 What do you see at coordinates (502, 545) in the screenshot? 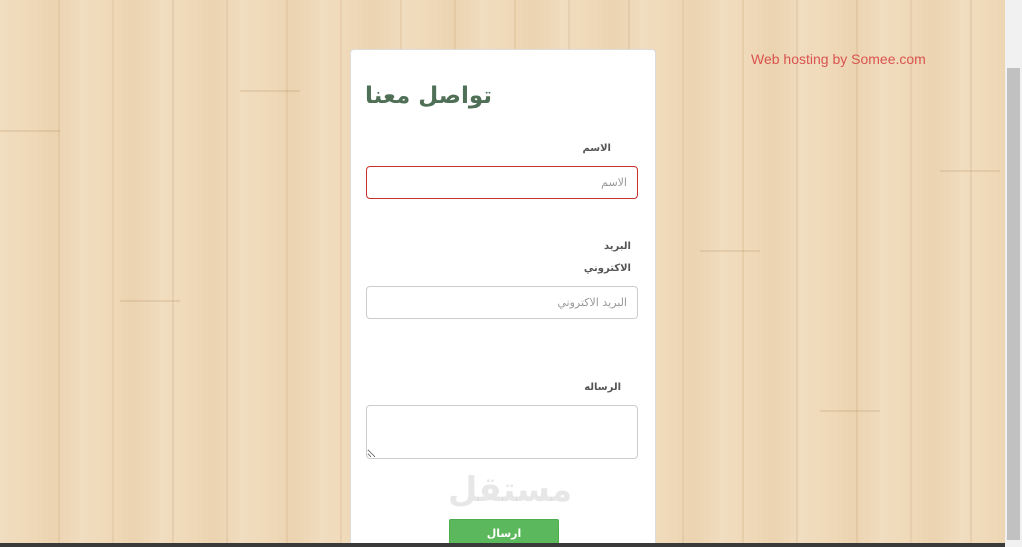
I see `bottom-edge-bar` at bounding box center [502, 545].